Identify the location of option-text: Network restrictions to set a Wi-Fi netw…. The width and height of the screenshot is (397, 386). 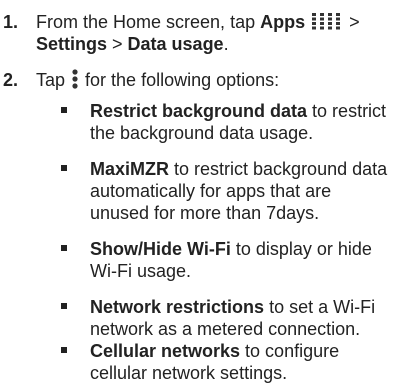
(240, 318).